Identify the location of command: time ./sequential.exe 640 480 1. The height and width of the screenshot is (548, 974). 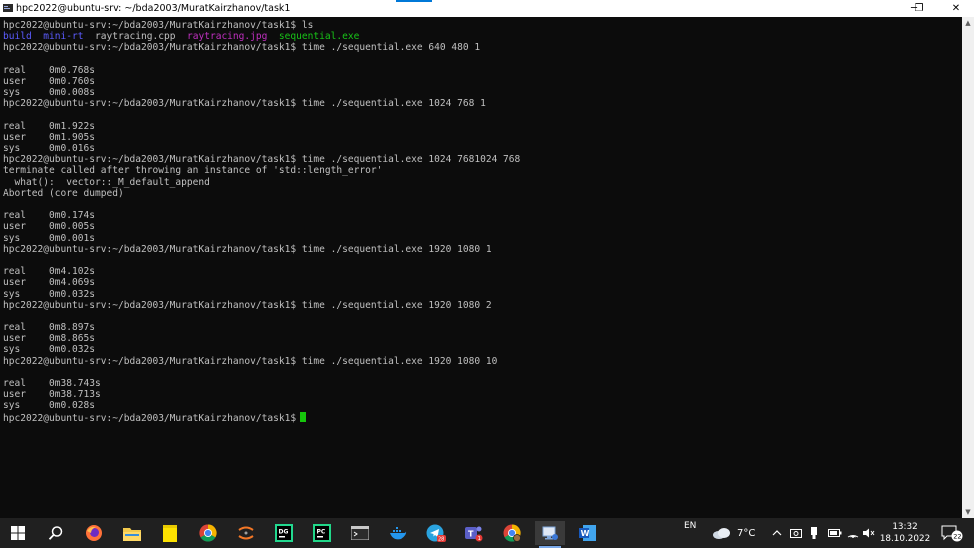
(388, 48).